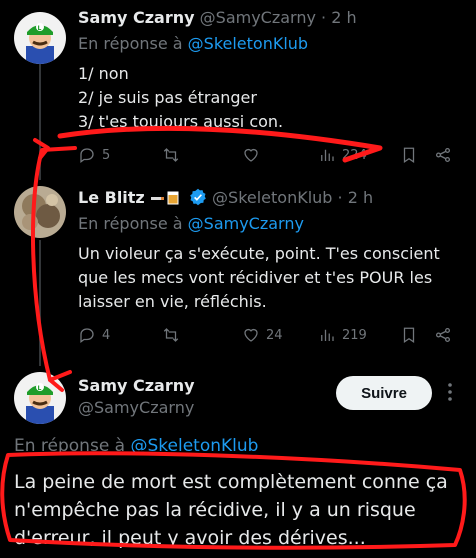 This screenshot has height=558, width=476. Describe the element at coordinates (354, 155) in the screenshot. I see `views-count: 224` at that location.